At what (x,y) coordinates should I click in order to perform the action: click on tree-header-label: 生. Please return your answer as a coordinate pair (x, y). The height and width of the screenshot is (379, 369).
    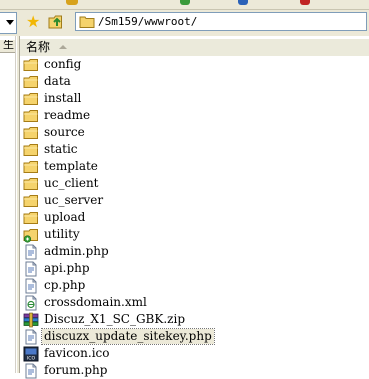
    Looking at the image, I should click on (8, 45).